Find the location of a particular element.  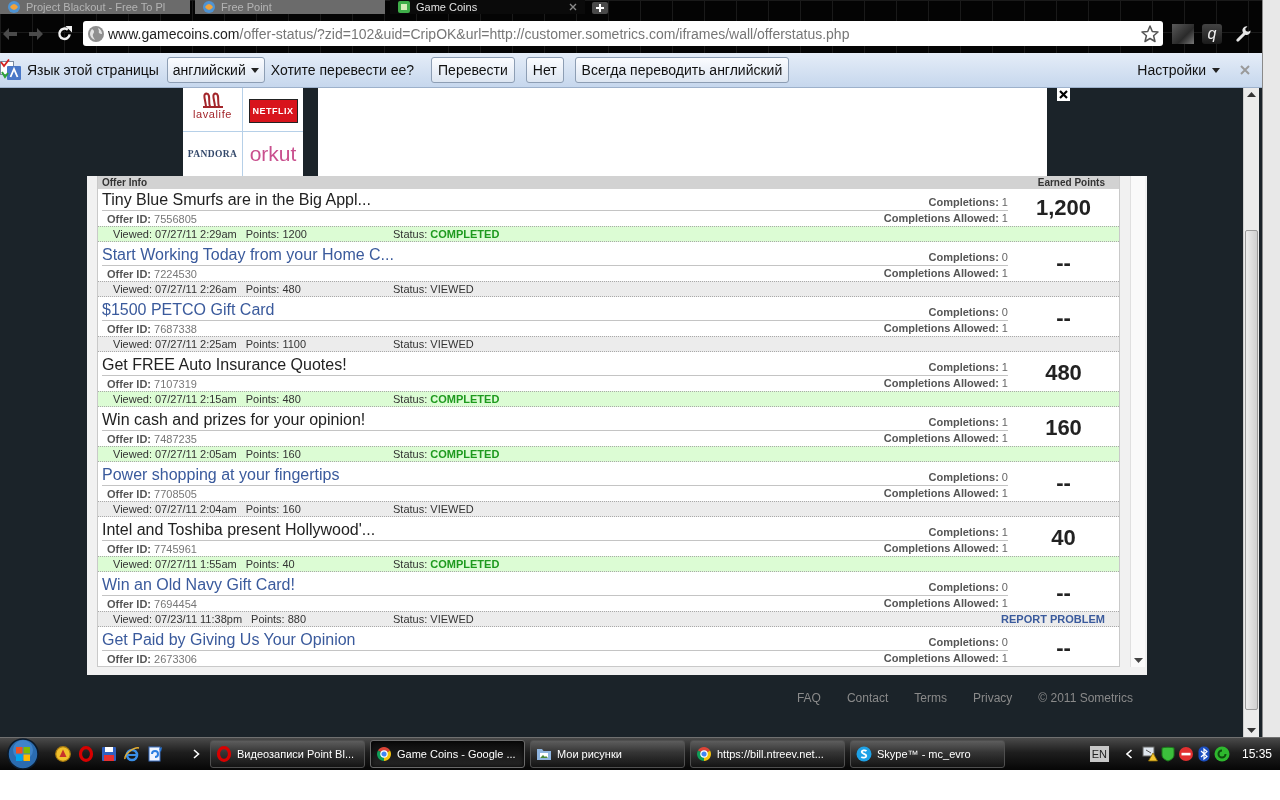

translate-question: Хотите перевести ее? is located at coordinates (342, 70).